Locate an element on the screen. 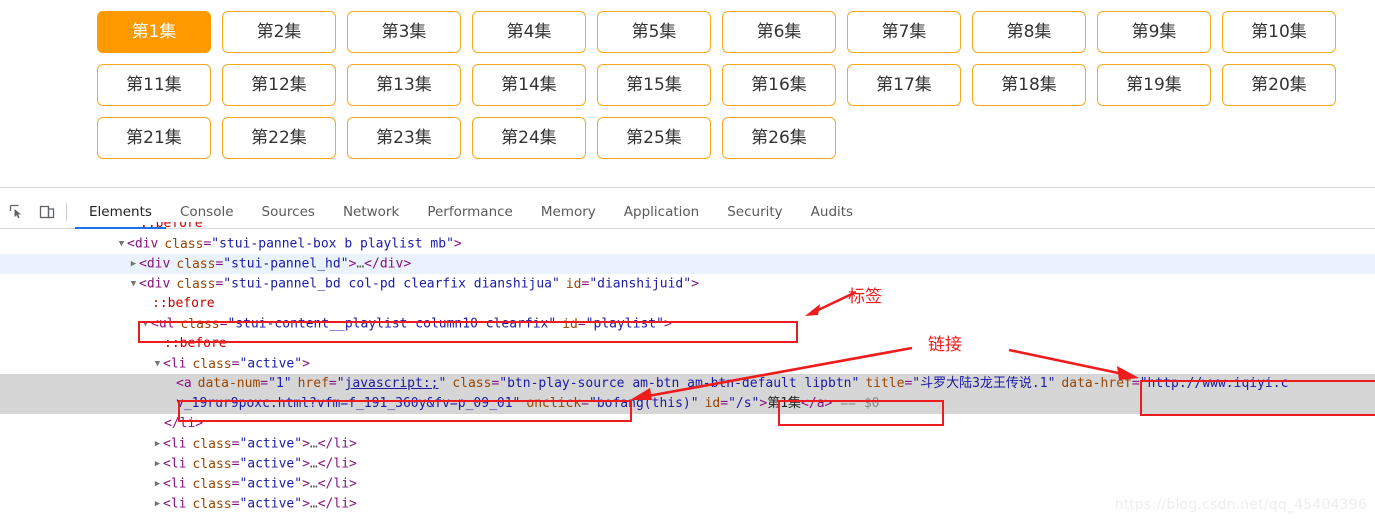 Image resolution: width=1375 pixels, height=519 pixels. episode-button-21: 第21集 is located at coordinates (154, 138).